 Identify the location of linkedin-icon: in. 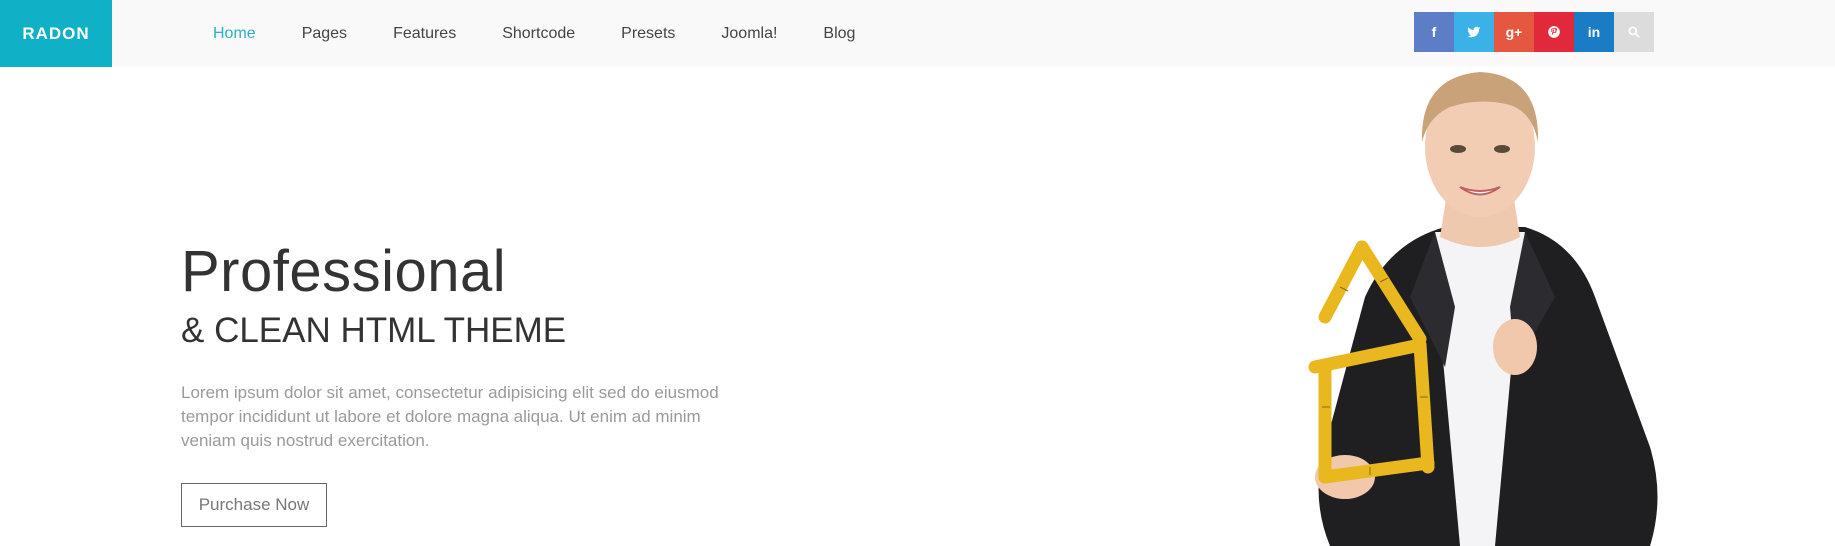
(1594, 32).